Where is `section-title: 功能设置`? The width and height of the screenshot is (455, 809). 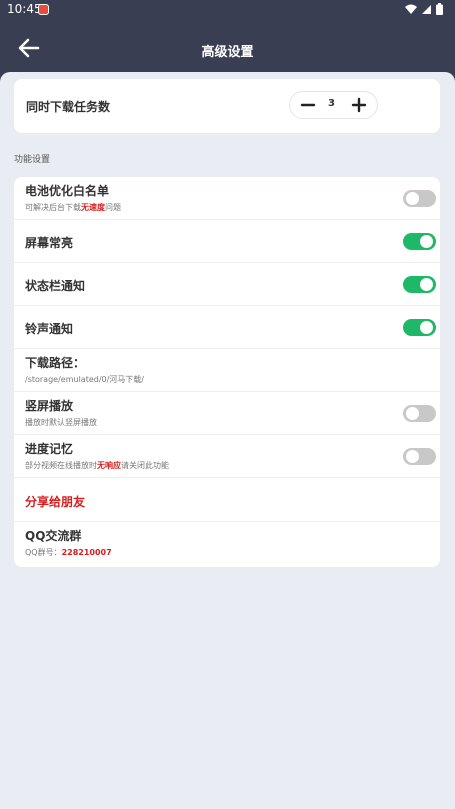 section-title: 功能设置 is located at coordinates (32, 160).